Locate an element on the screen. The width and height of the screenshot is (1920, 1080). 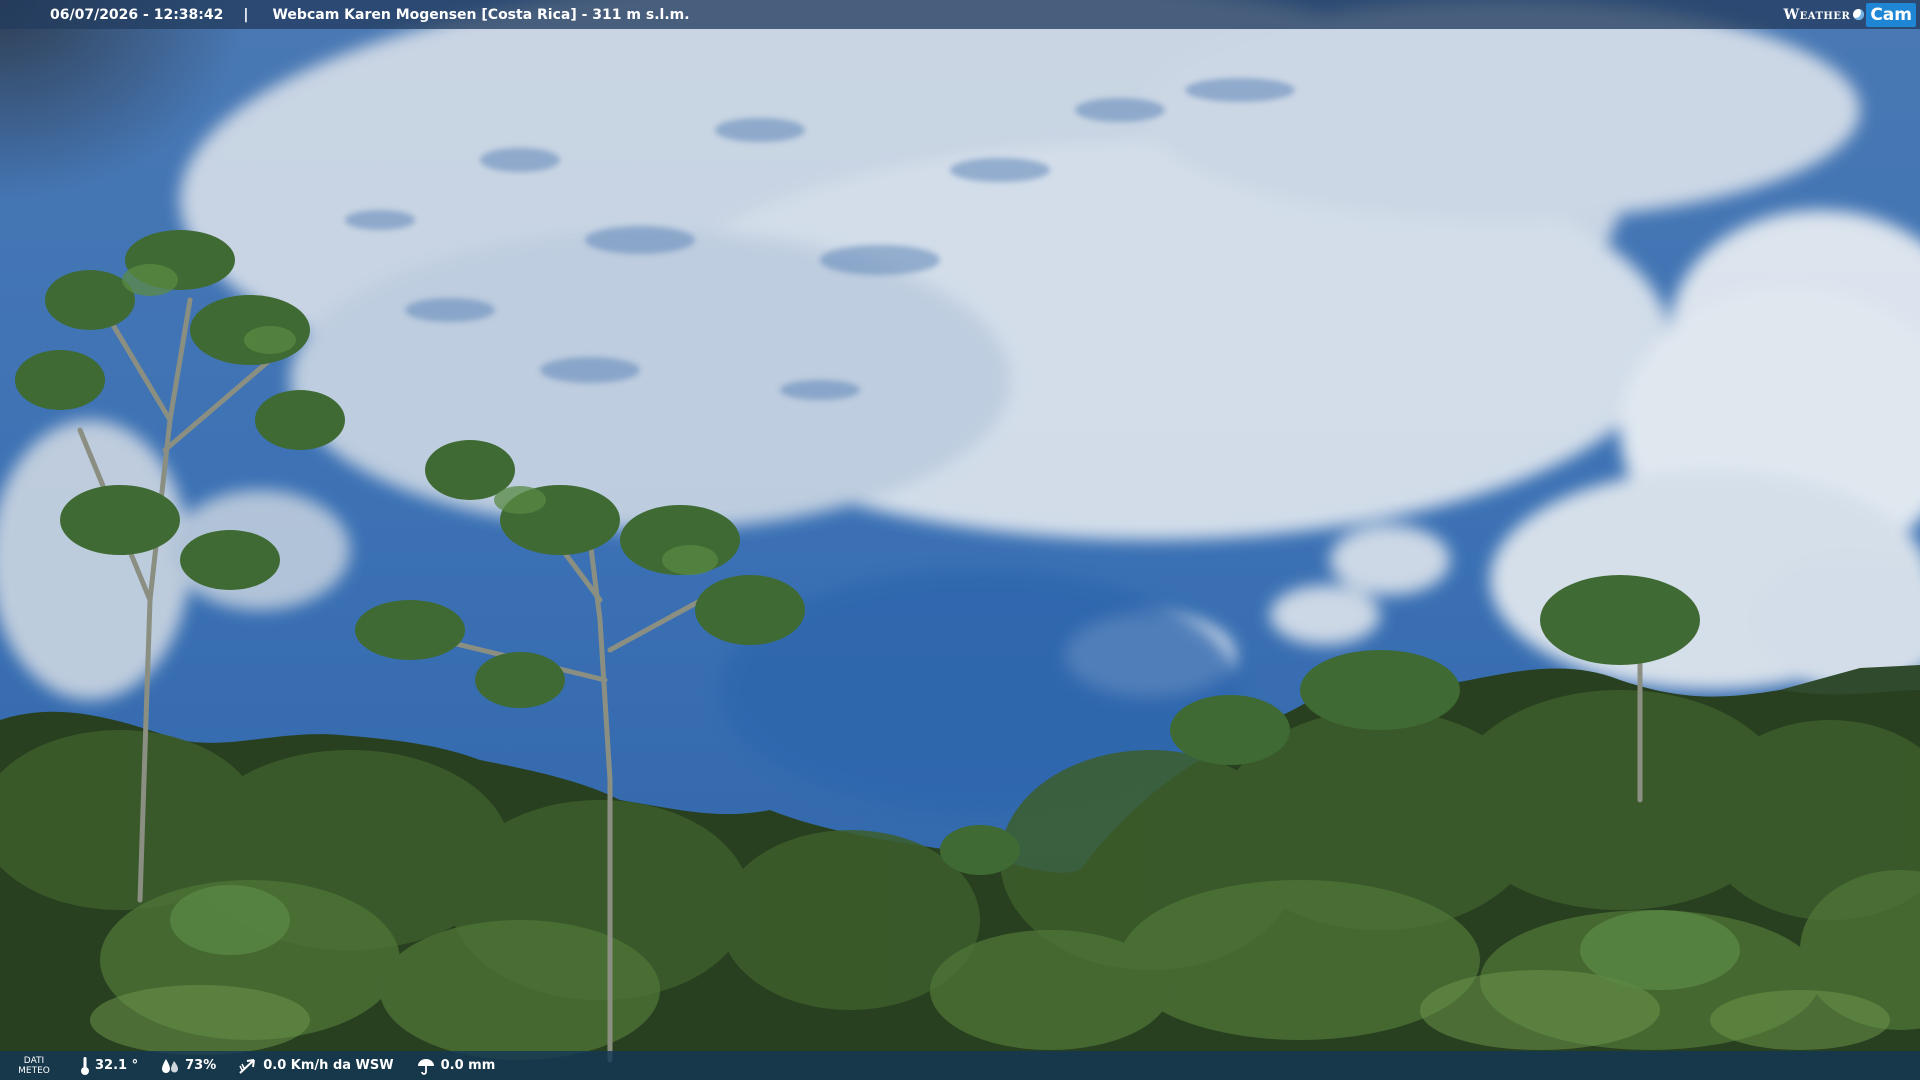
weather-data-label: DATI METEO is located at coordinates (34, 1065).